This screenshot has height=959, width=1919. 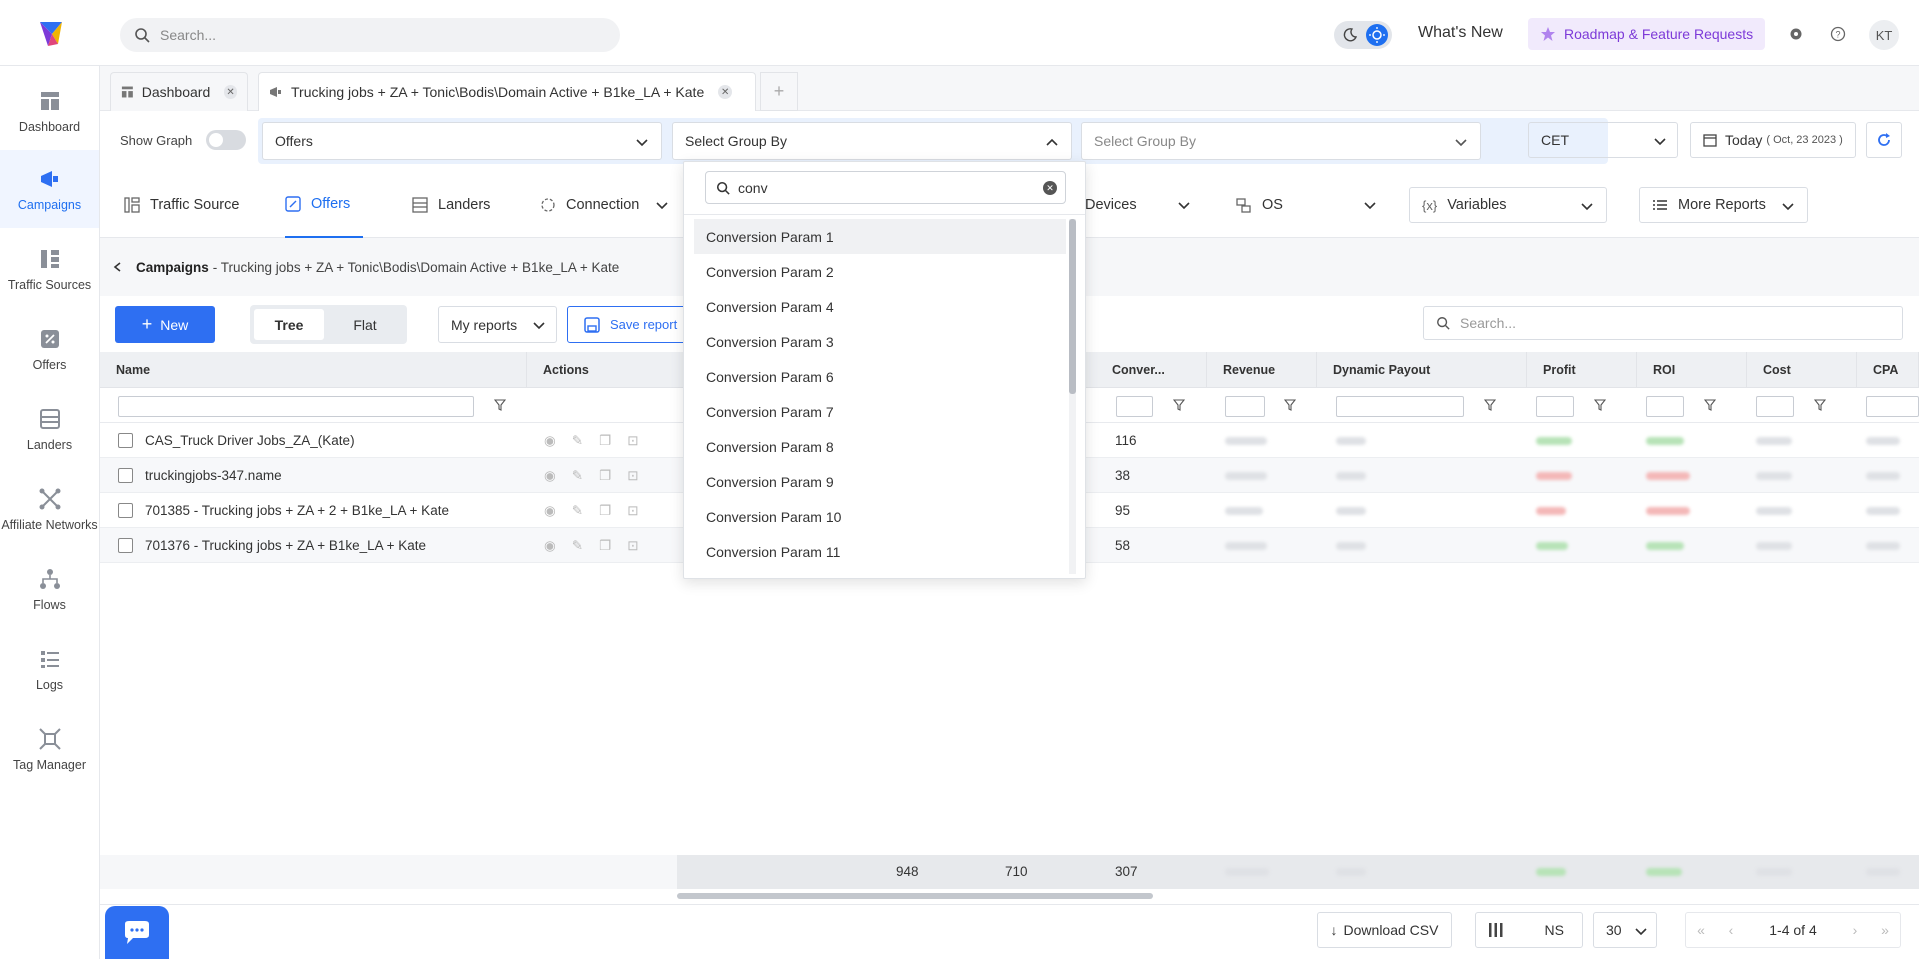 I want to click on download-csv-button: ↓ Download CSV, so click(x=1384, y=930).